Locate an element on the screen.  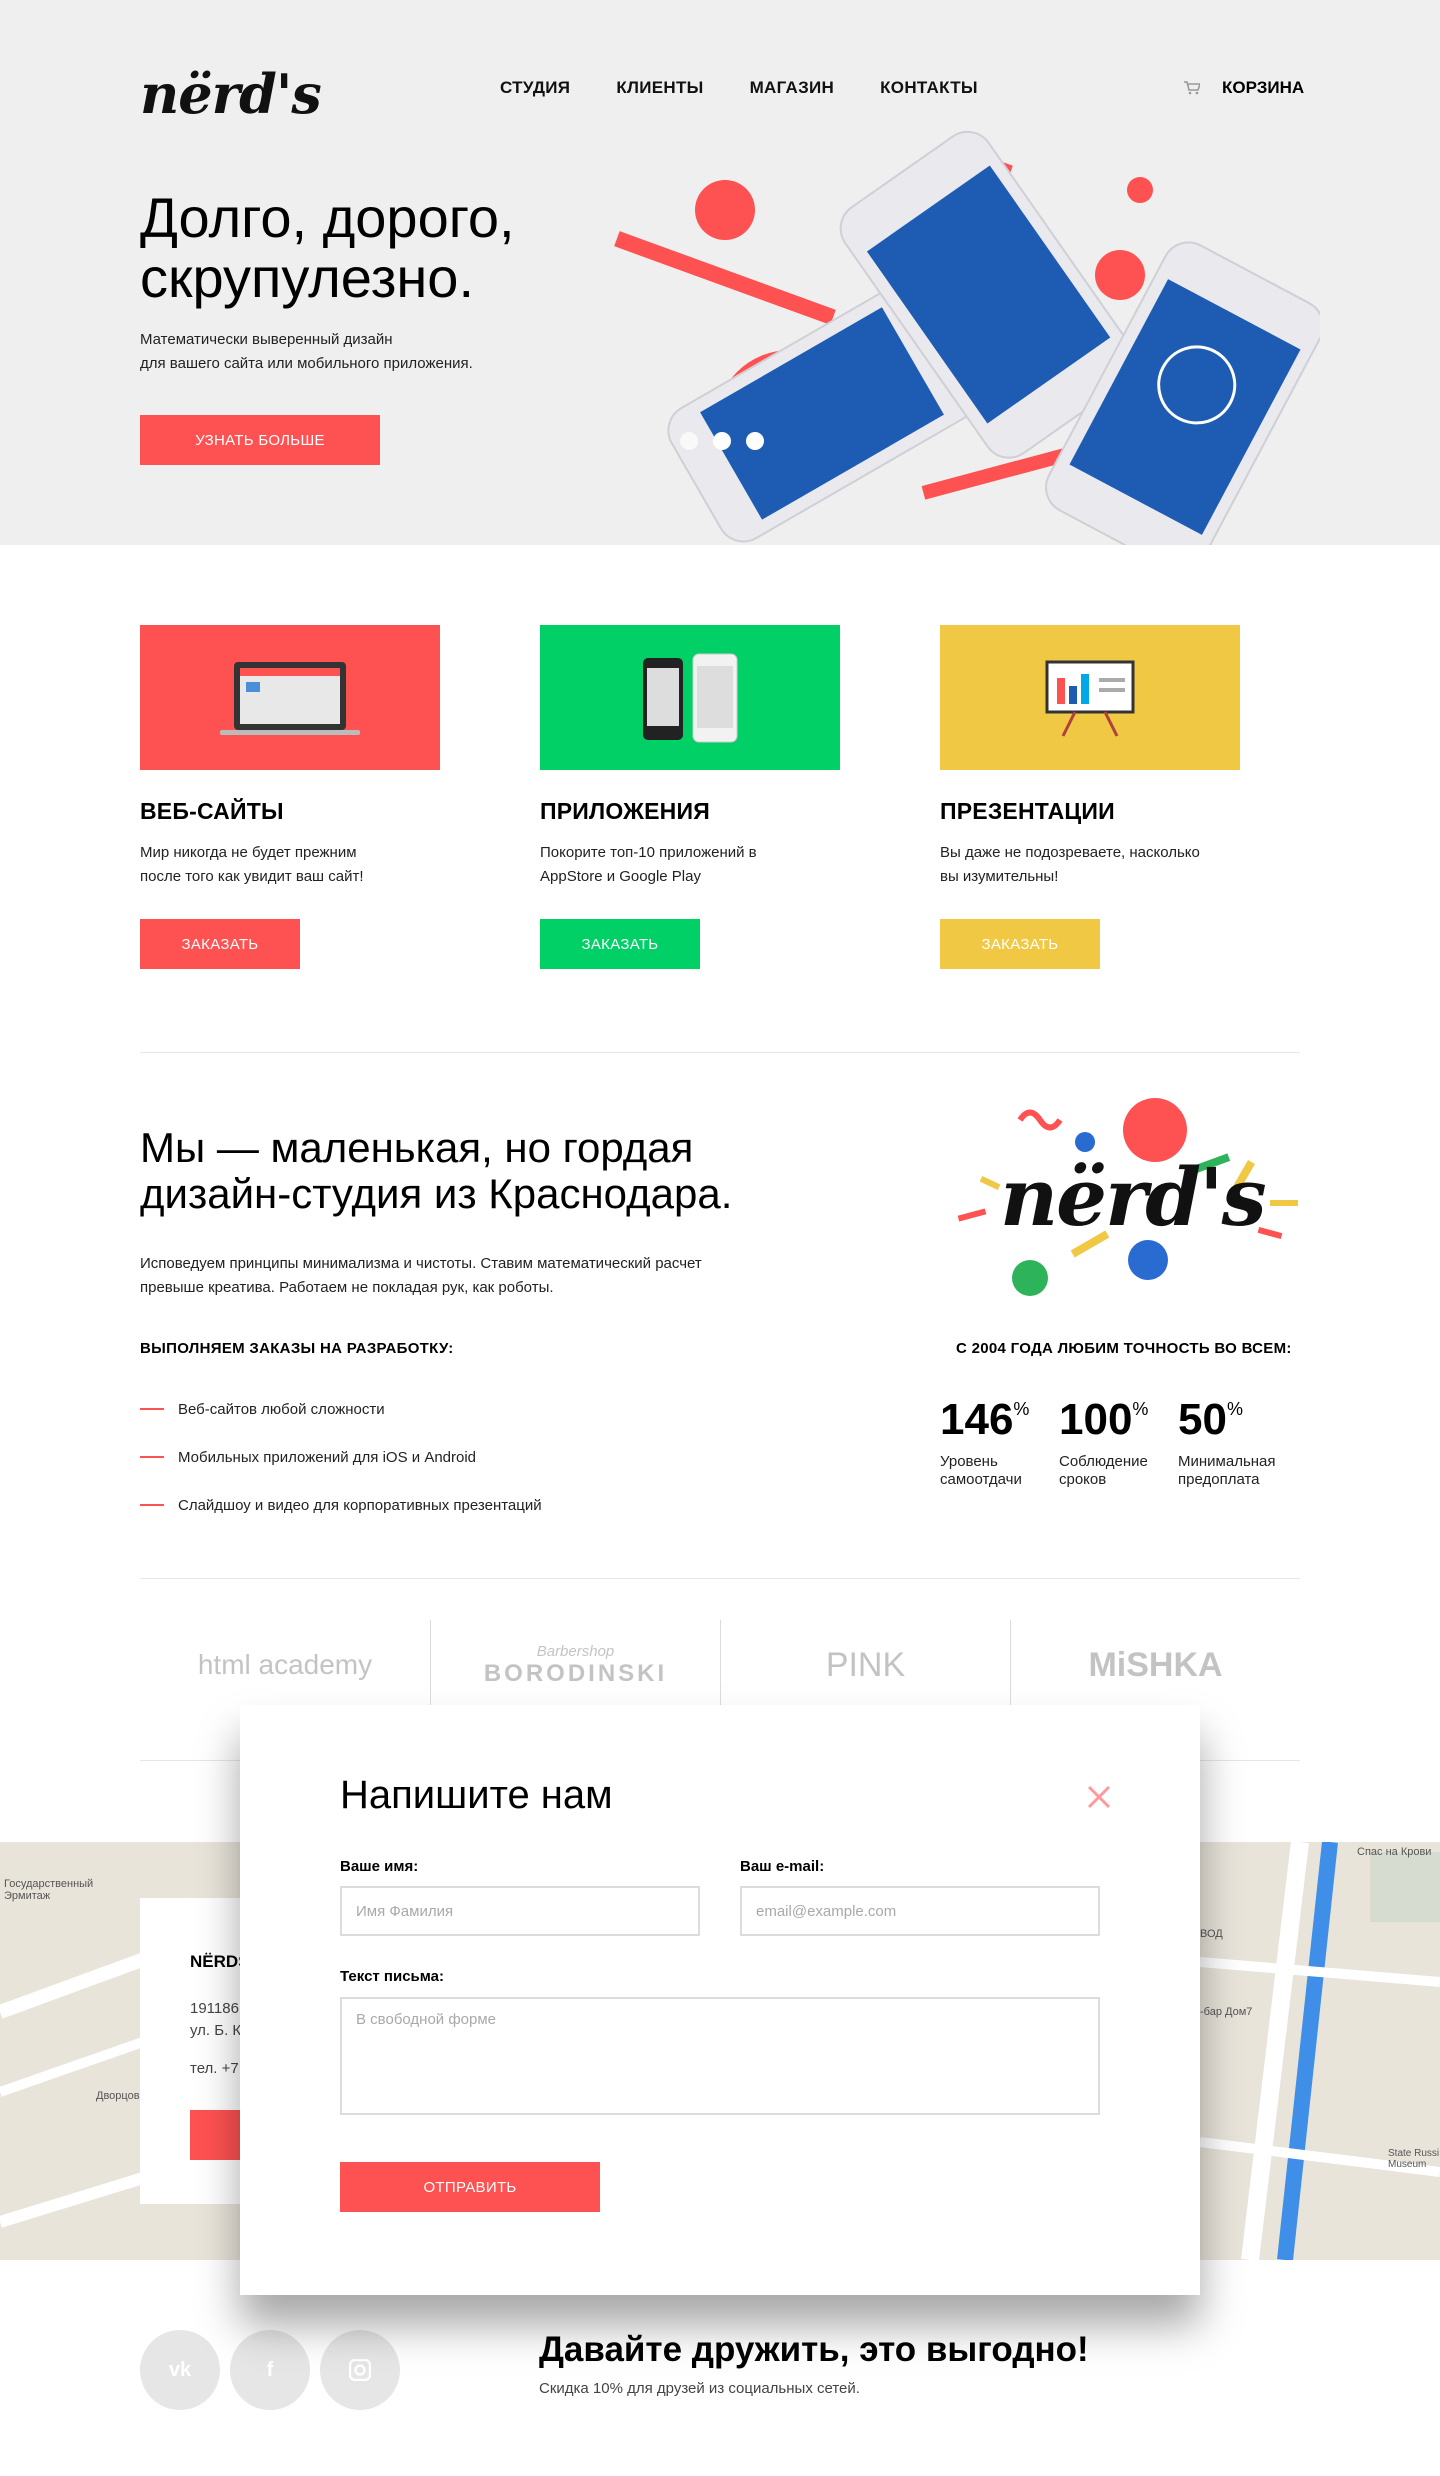
service-apps-picture is located at coordinates (690, 697).